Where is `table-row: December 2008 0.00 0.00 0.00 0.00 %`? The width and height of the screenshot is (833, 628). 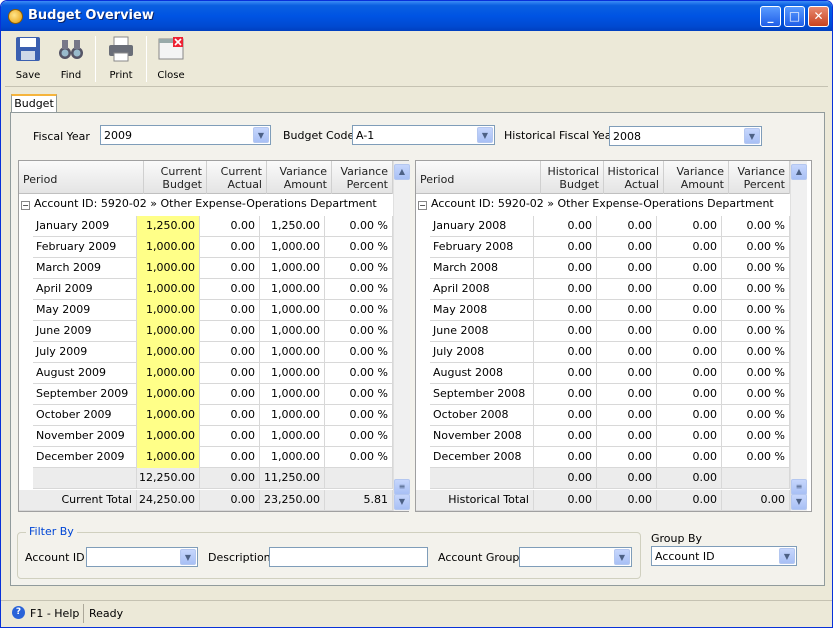 table-row: December 2008 0.00 0.00 0.00 0.00 % is located at coordinates (610, 457).